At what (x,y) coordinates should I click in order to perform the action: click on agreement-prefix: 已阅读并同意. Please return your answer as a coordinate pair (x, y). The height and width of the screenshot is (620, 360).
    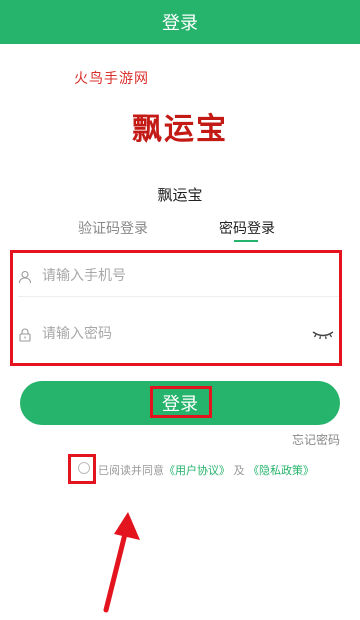
    Looking at the image, I should click on (131, 470).